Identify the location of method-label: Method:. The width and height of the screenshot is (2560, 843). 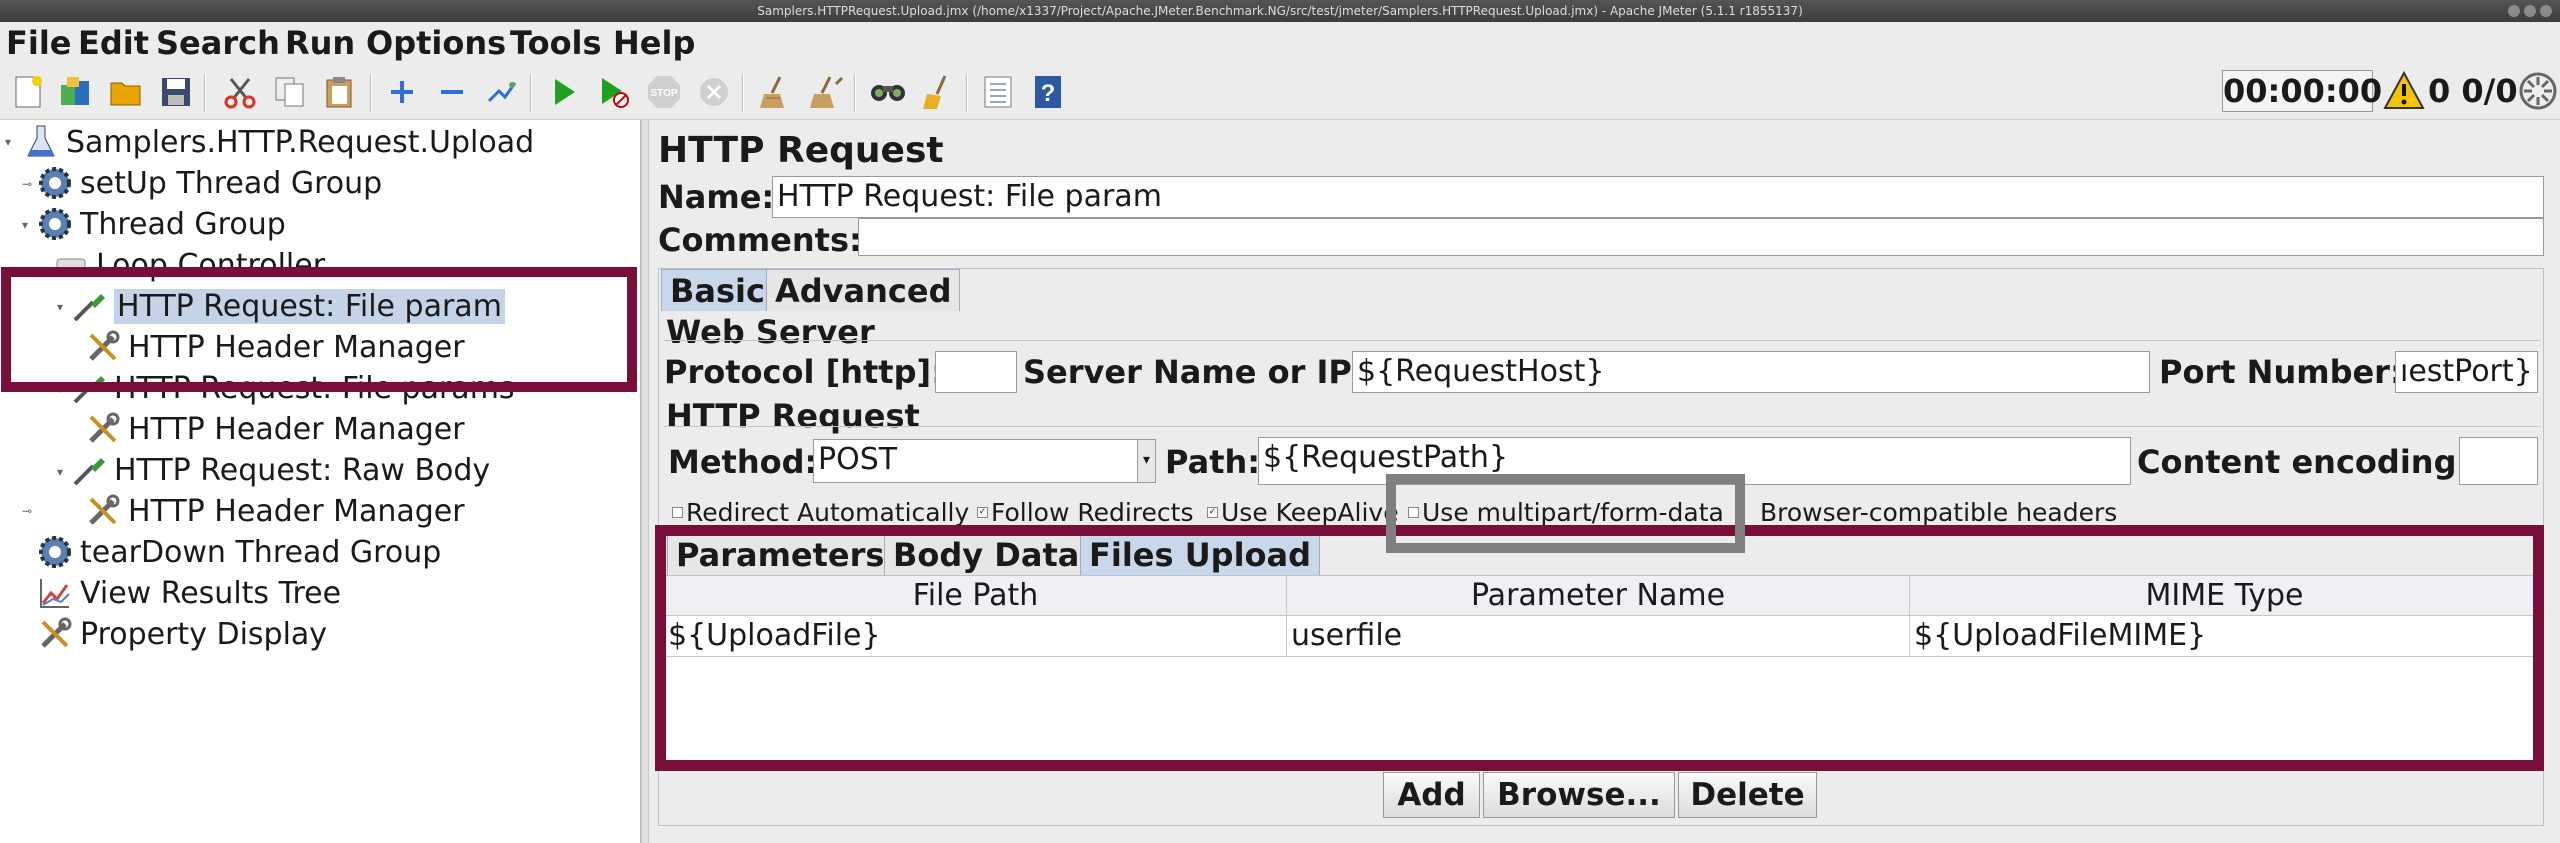
(743, 462).